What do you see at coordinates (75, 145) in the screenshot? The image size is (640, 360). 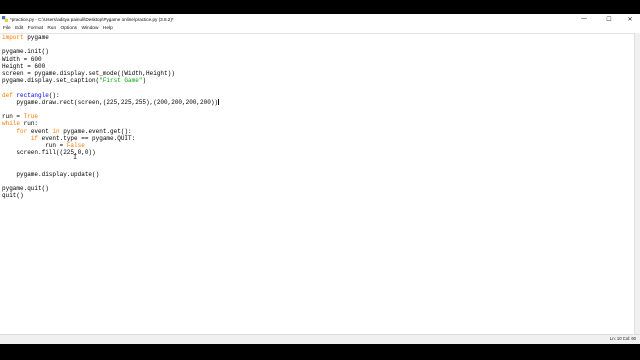 I see `keyword: False` at bounding box center [75, 145].